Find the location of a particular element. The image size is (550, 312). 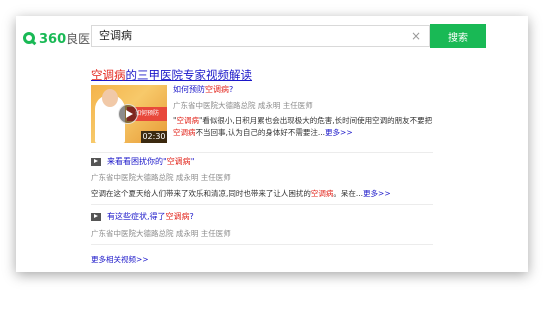

video-meta: 广东省中医院大德路总院 成永明 主任医师 is located at coordinates (243, 105).